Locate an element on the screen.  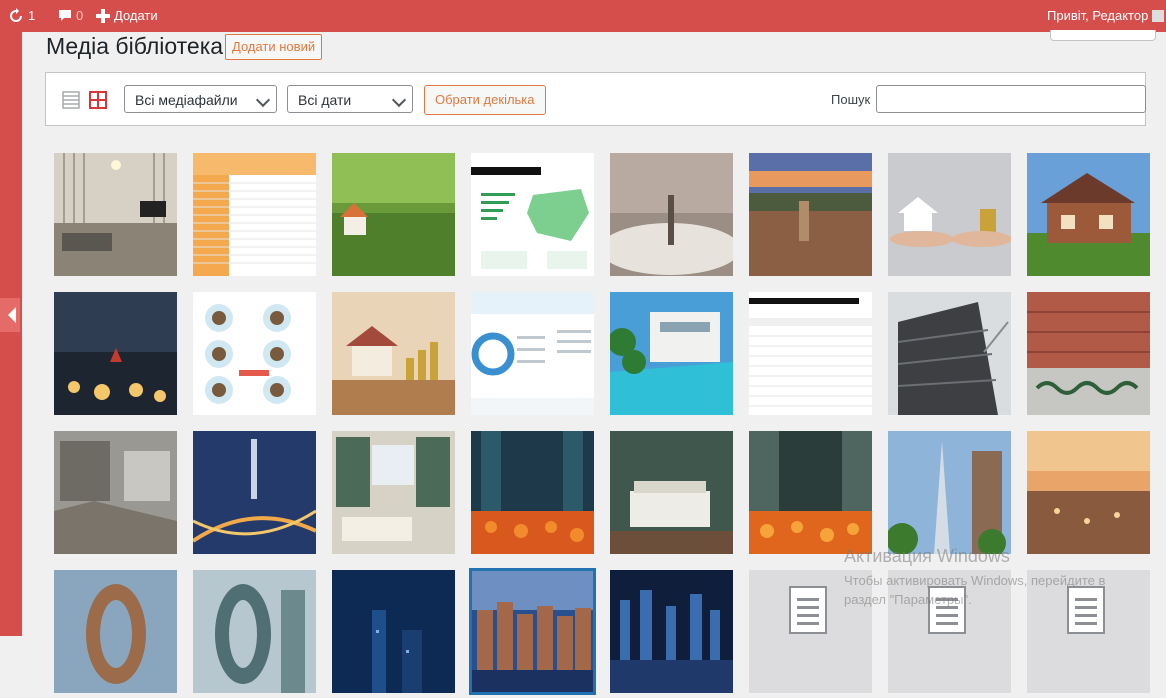
collapse-menu-arrow-icon is located at coordinates (10, 315).